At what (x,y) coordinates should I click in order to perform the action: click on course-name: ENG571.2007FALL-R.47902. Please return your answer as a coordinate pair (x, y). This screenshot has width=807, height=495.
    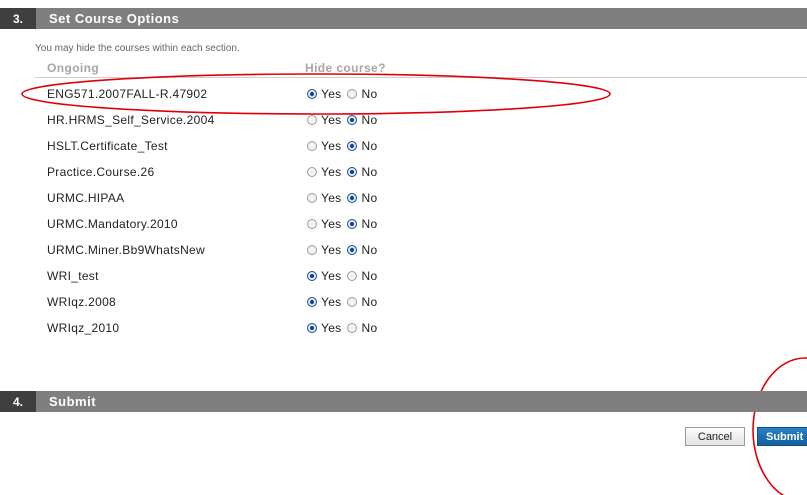
    Looking at the image, I should click on (127, 94).